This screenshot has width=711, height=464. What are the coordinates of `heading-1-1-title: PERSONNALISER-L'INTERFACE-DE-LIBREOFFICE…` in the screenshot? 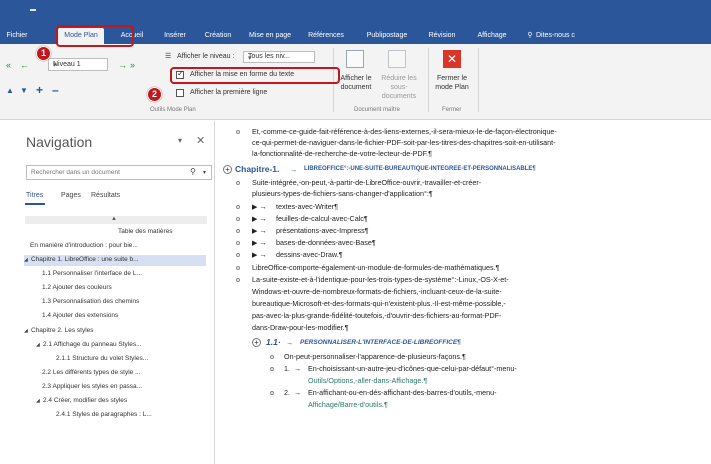 It's located at (380, 342).